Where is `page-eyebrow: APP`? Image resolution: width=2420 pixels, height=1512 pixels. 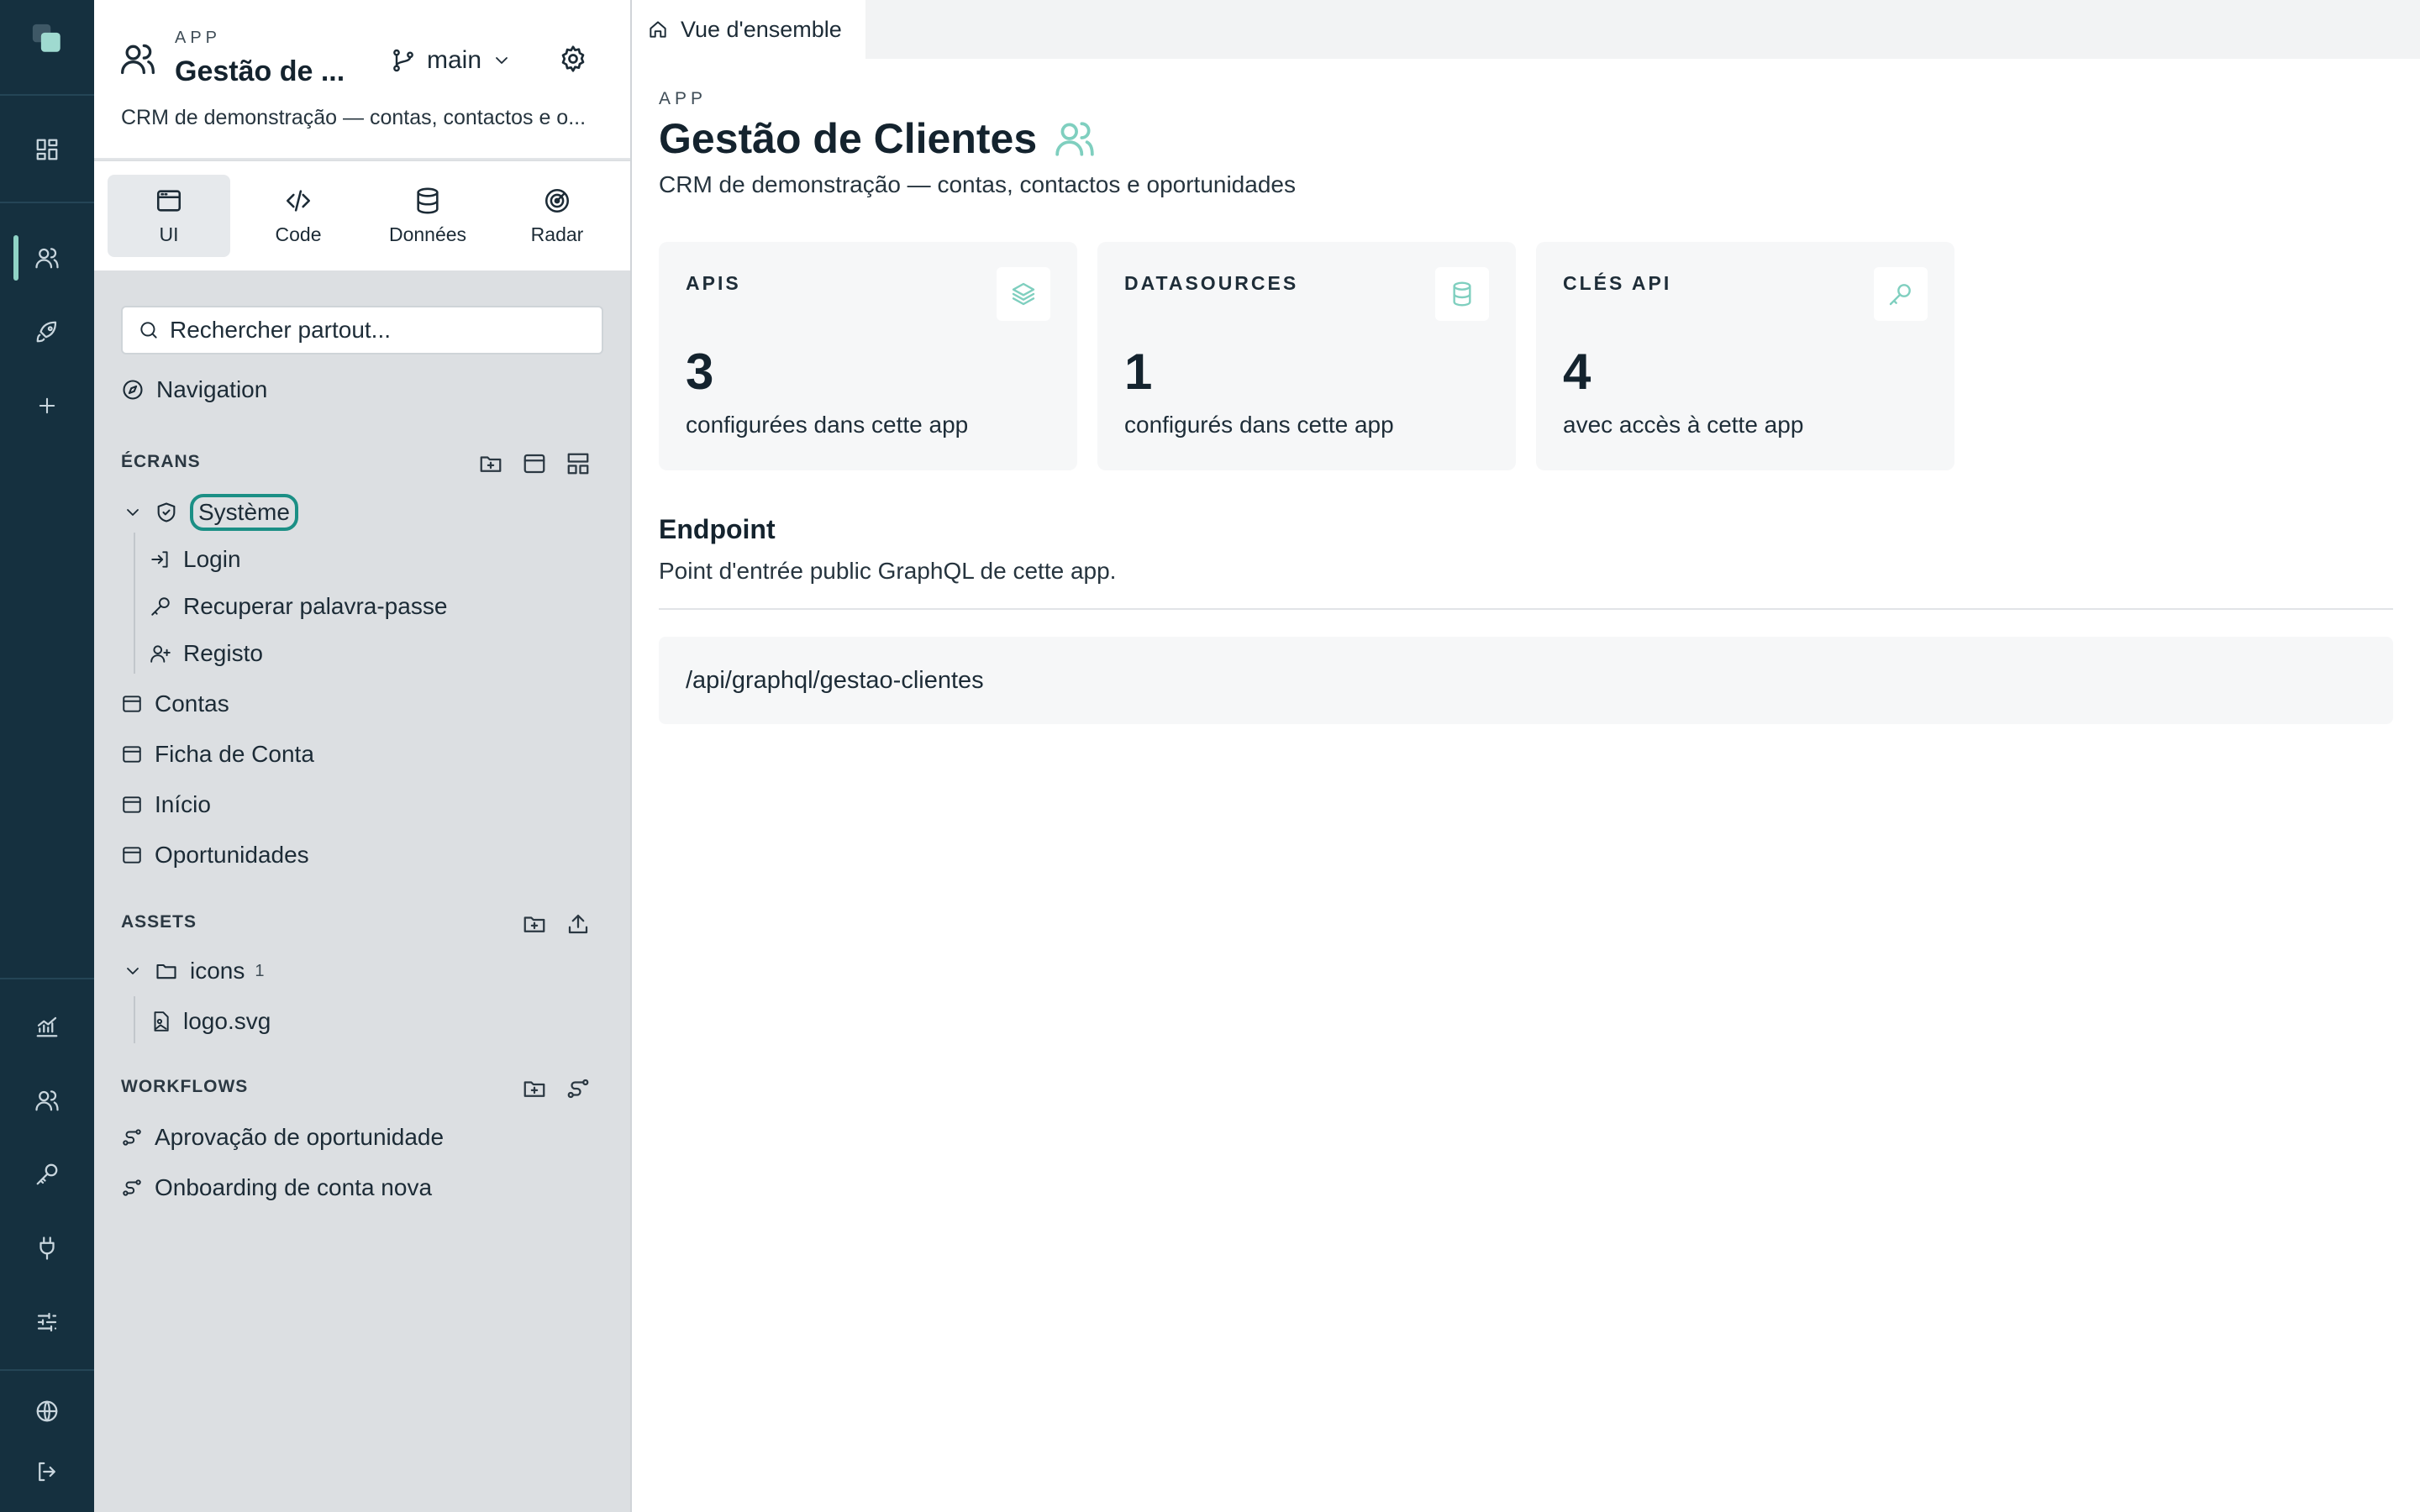
page-eyebrow: APP is located at coordinates (683, 98).